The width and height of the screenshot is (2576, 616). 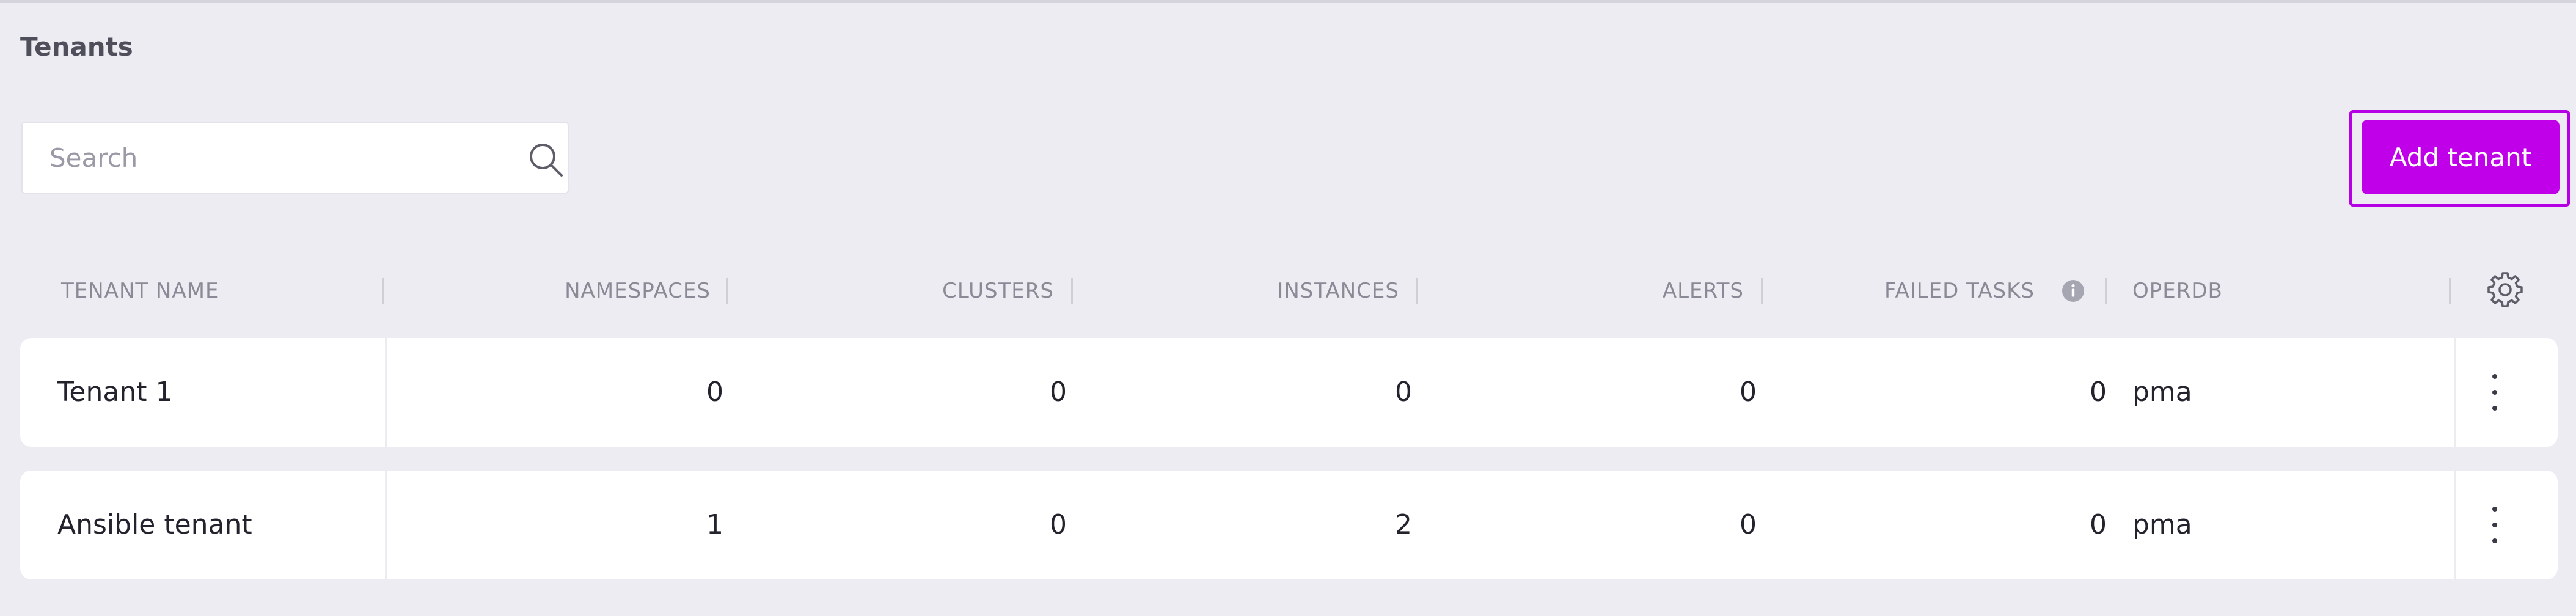 What do you see at coordinates (1288, 2) in the screenshot?
I see `top-divider` at bounding box center [1288, 2].